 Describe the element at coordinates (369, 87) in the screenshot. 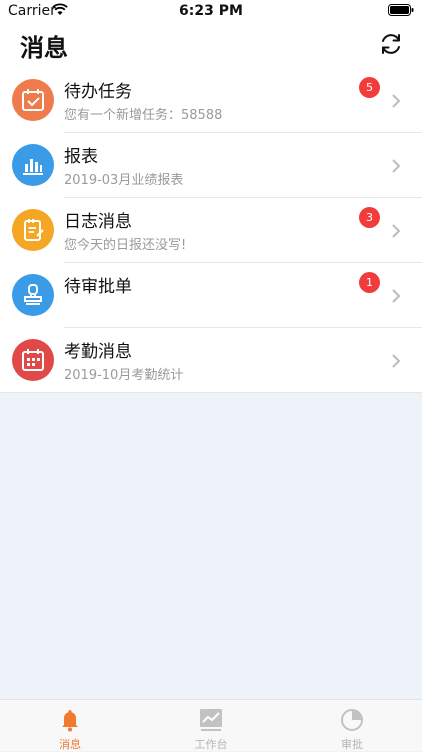

I see `unread-badge: 5` at that location.